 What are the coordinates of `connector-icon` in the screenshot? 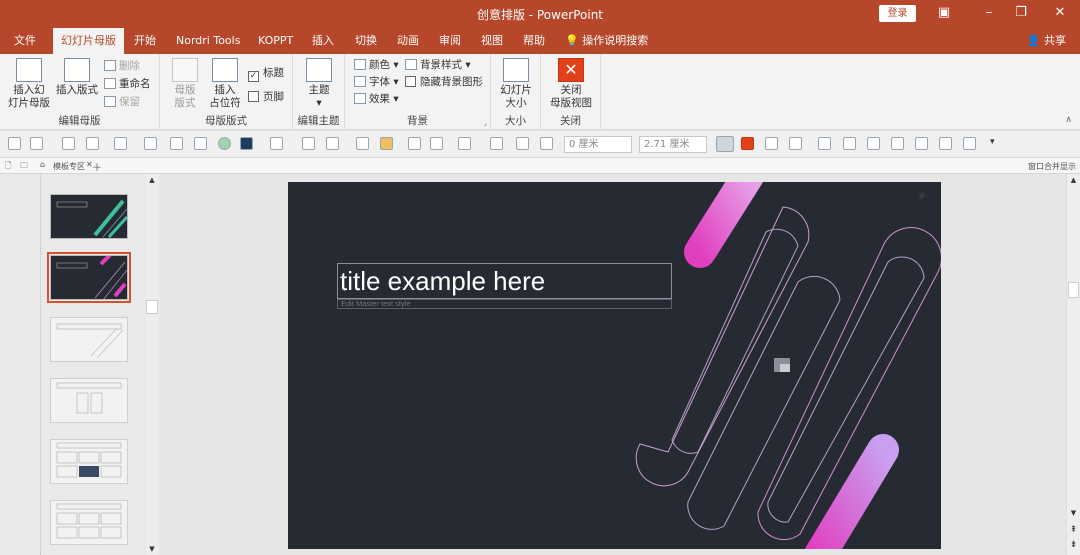 It's located at (464, 143).